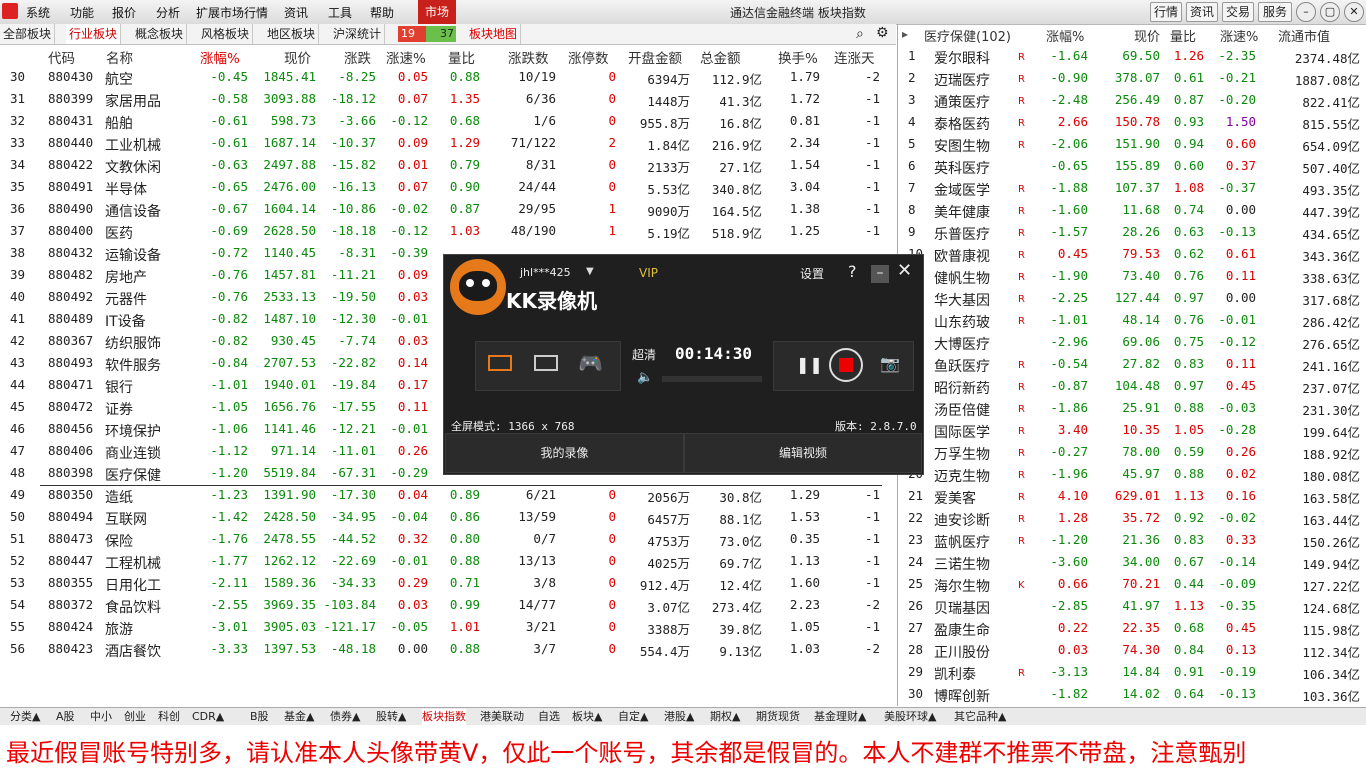 The image size is (1366, 768). Describe the element at coordinates (712, 379) in the screenshot. I see `volume-slider` at that location.